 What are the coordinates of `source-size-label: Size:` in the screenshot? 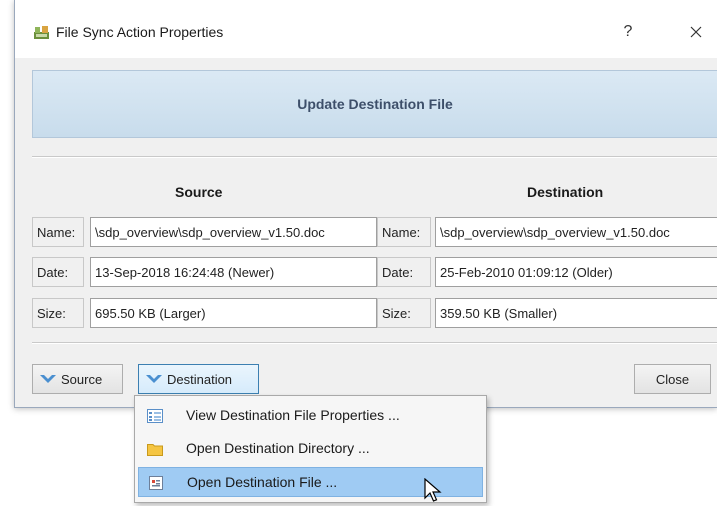 It's located at (58, 313).